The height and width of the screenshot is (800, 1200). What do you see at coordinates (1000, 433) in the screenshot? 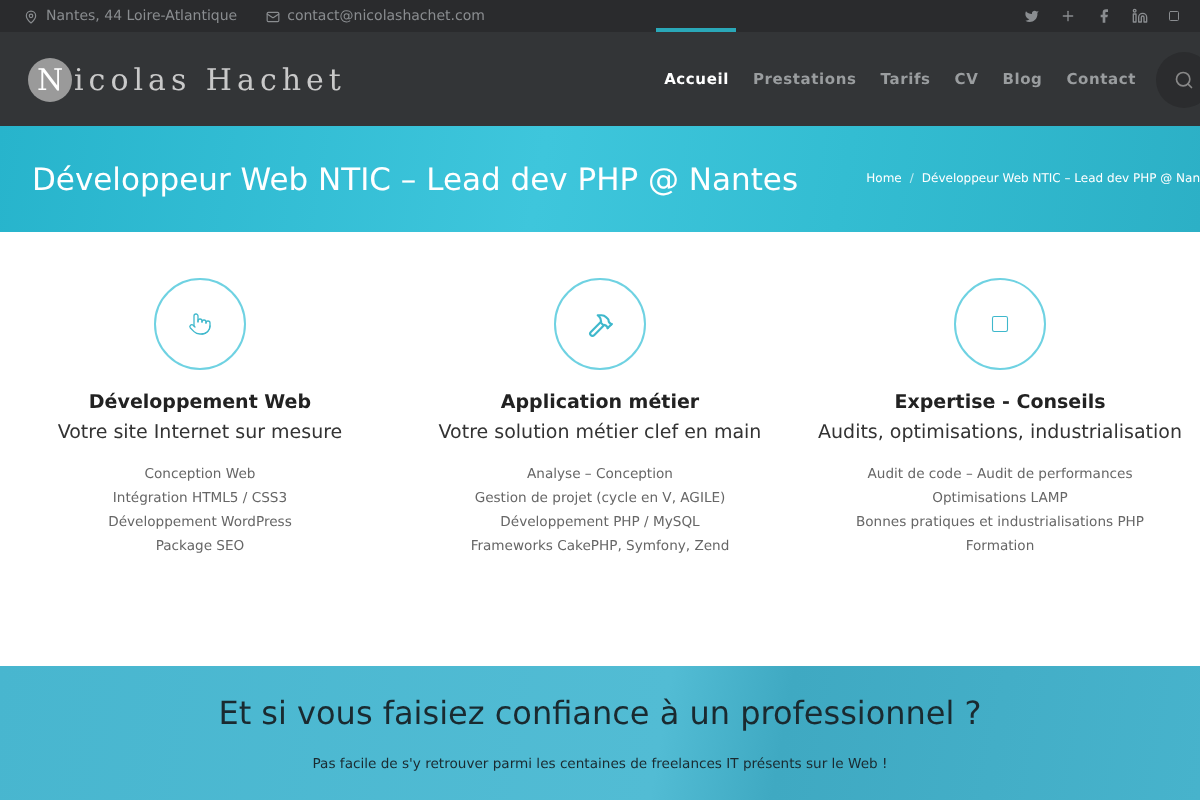
I see `service-subtitle: Audits, optimisations, industrialisation` at bounding box center [1000, 433].